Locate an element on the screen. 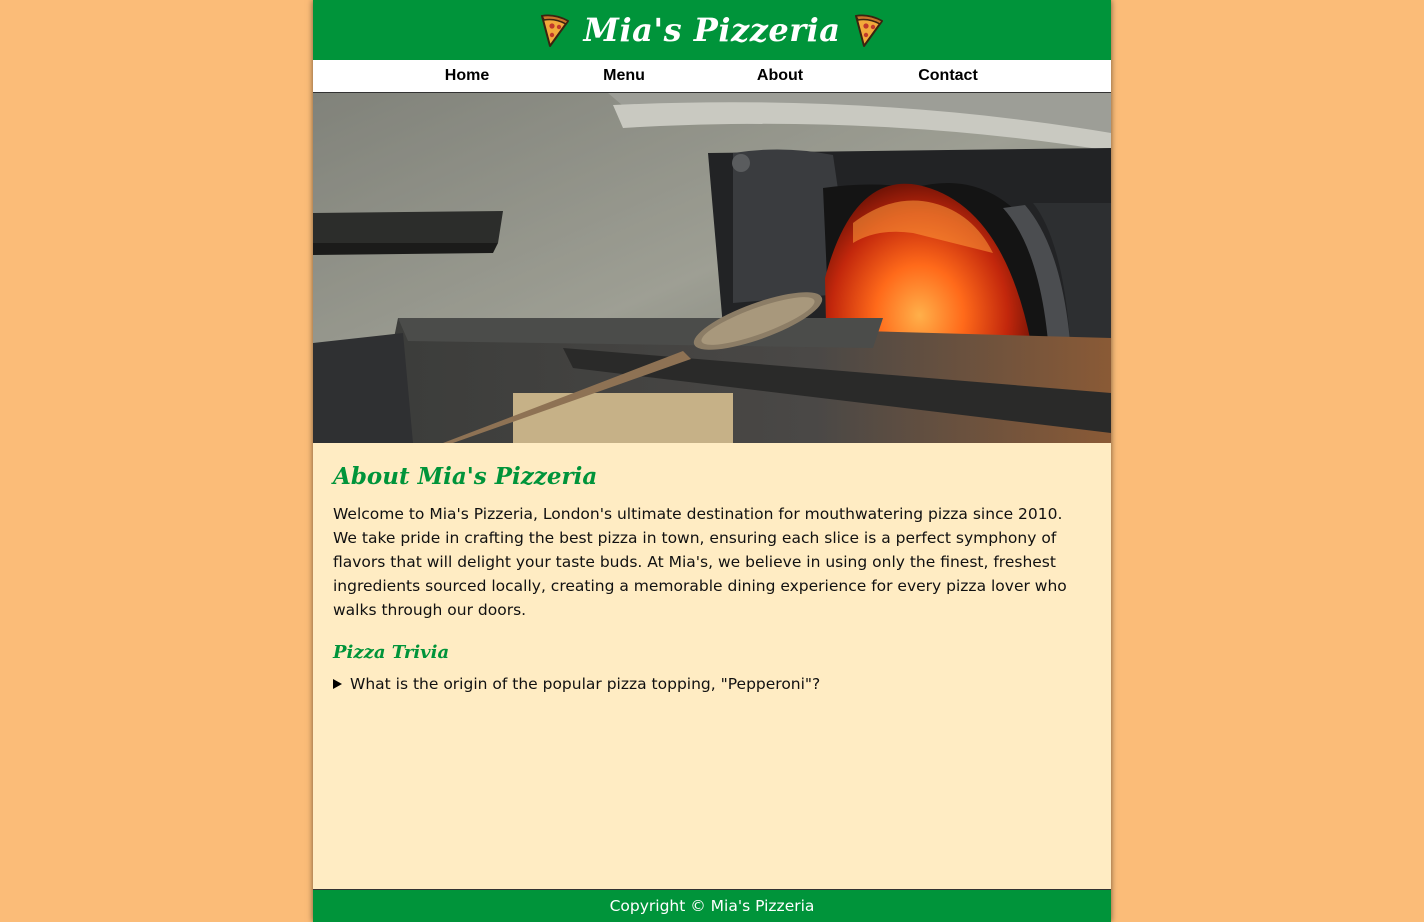  site-title: Mia's Pizzeria is located at coordinates (712, 30).